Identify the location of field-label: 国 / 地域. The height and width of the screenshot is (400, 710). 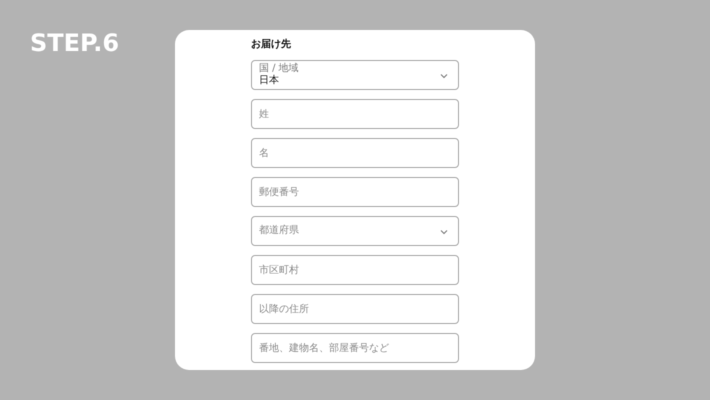
(279, 68).